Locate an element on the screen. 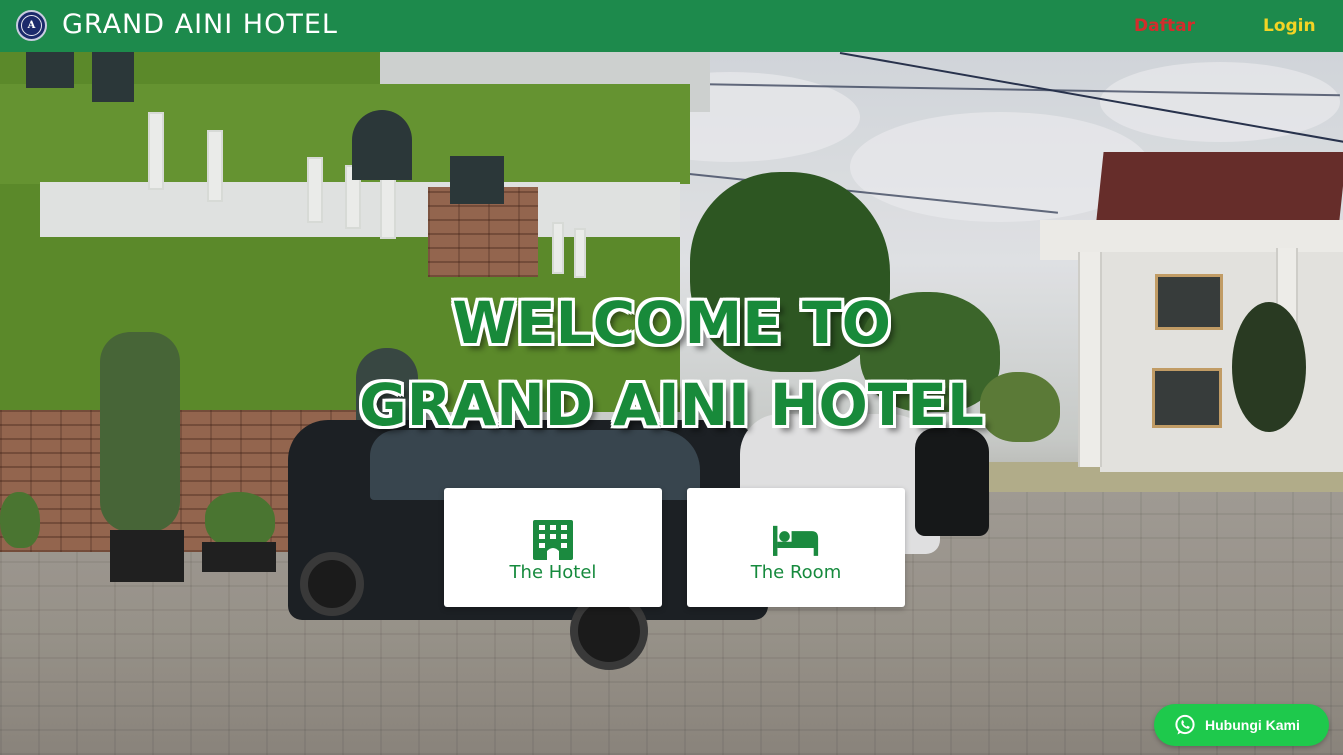  hotel-logo: A is located at coordinates (31, 25).